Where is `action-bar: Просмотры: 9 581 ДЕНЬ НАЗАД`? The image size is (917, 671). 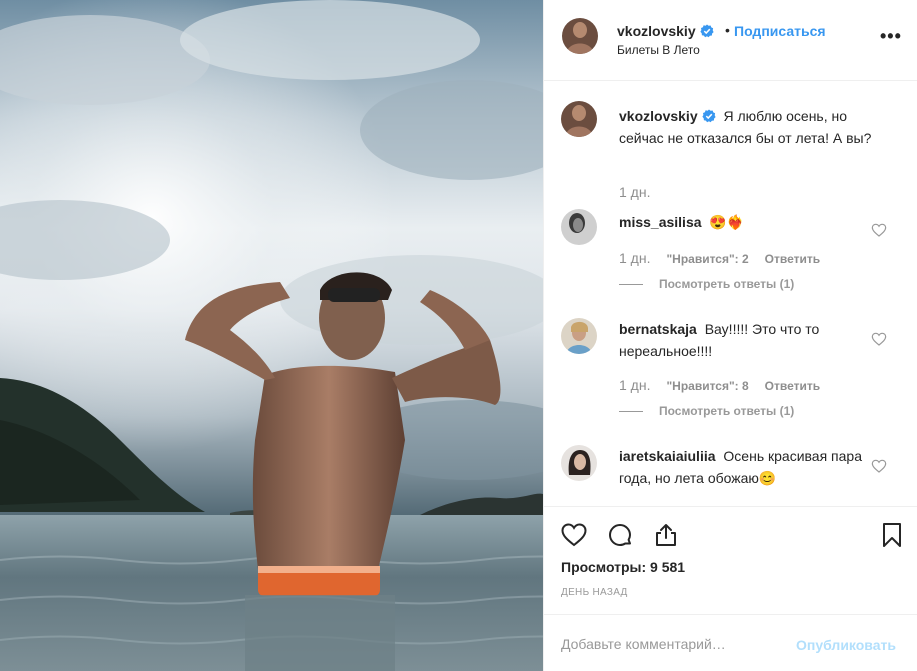
action-bar: Просмотры: 9 581 ДЕНЬ НАЗАД is located at coordinates (730, 560).